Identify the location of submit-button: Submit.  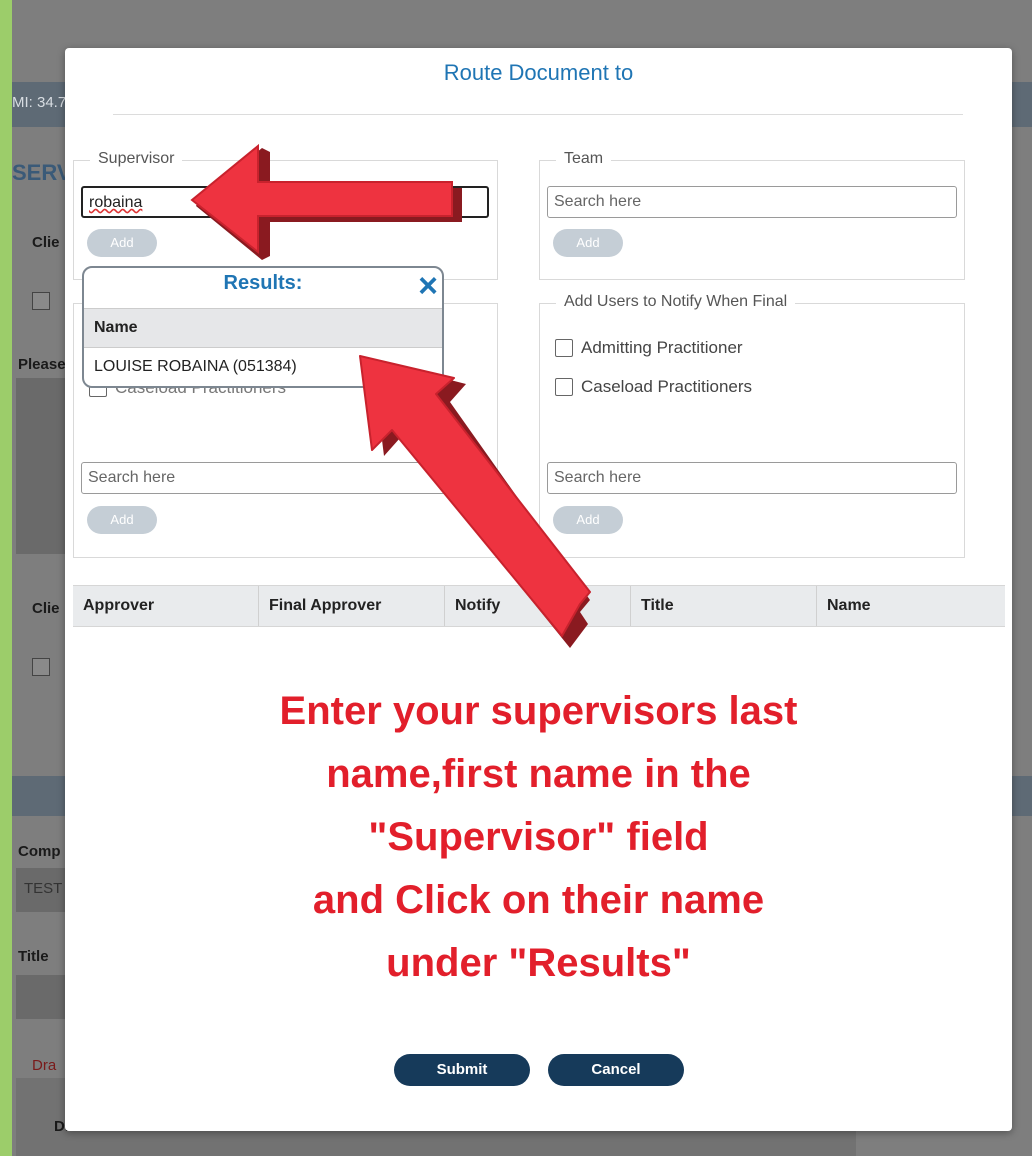
(462, 1070).